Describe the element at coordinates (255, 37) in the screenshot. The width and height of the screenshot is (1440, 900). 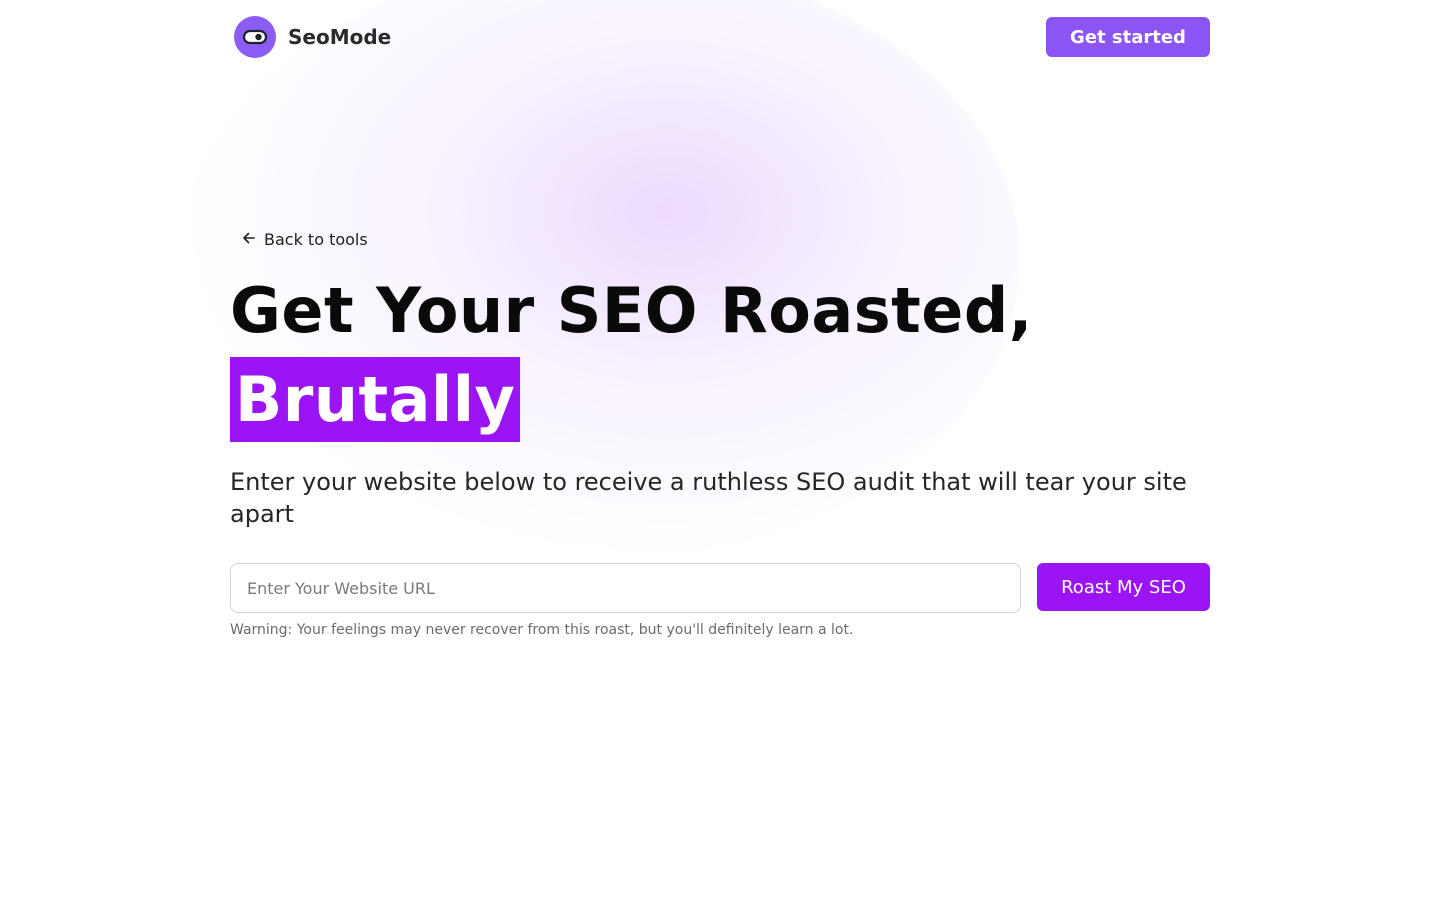
I see `toggle-eye-icon` at that location.